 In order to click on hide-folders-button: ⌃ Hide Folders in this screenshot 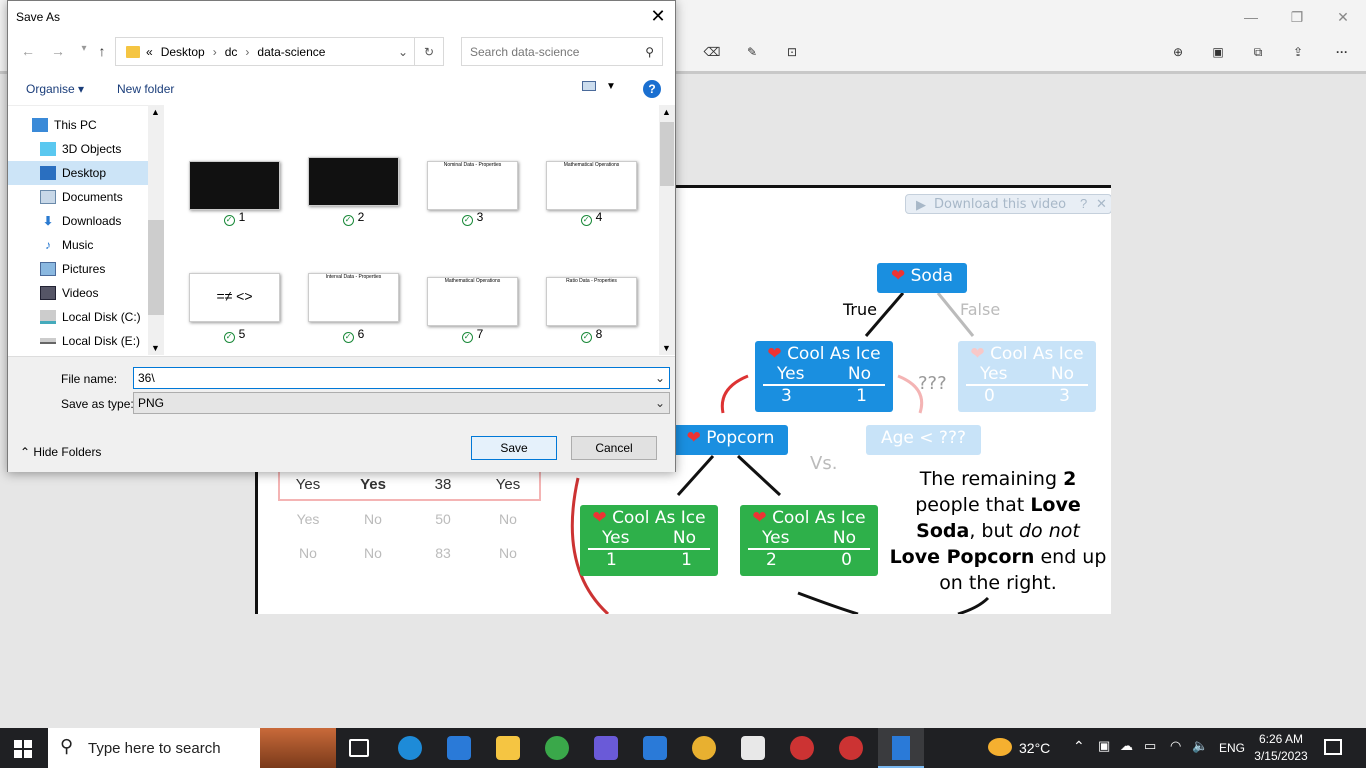, I will do `click(60, 452)`.